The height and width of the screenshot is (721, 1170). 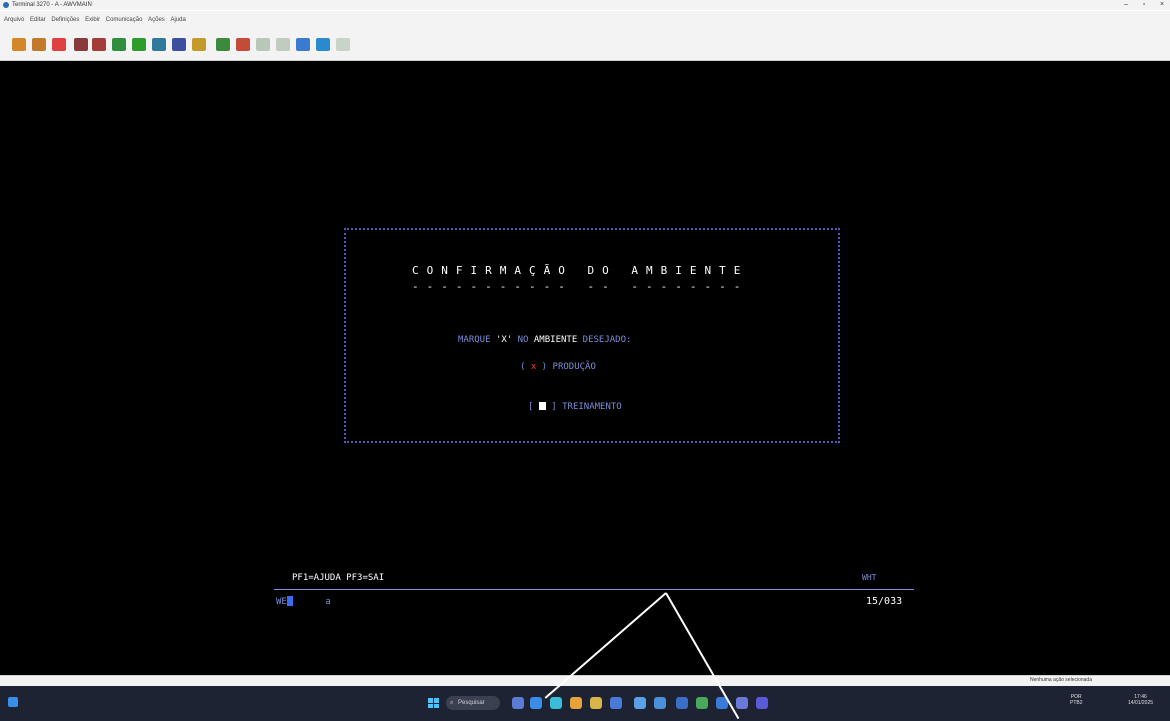 What do you see at coordinates (555, 340) in the screenshot?
I see `instruction-part4: AMBIENTE` at bounding box center [555, 340].